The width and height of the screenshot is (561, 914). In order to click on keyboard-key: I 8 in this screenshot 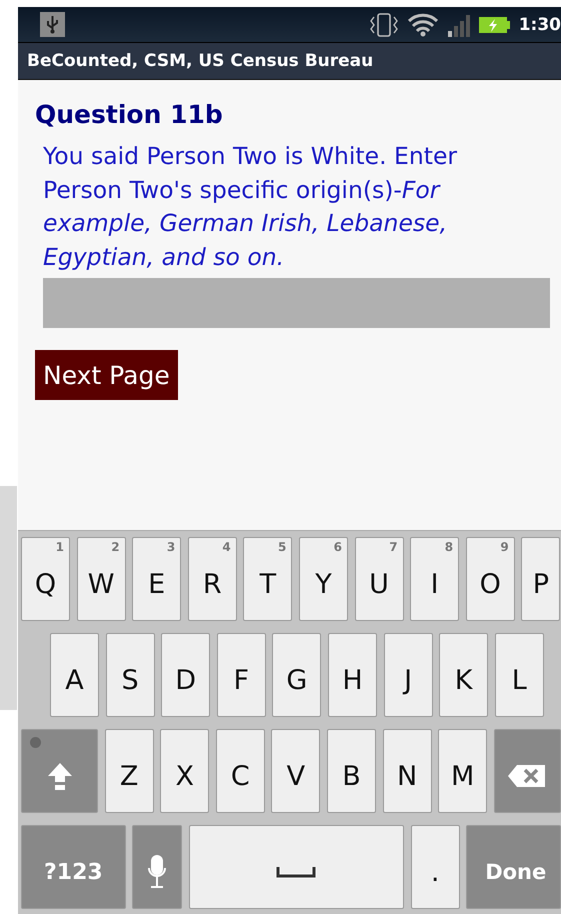, I will do `click(435, 579)`.